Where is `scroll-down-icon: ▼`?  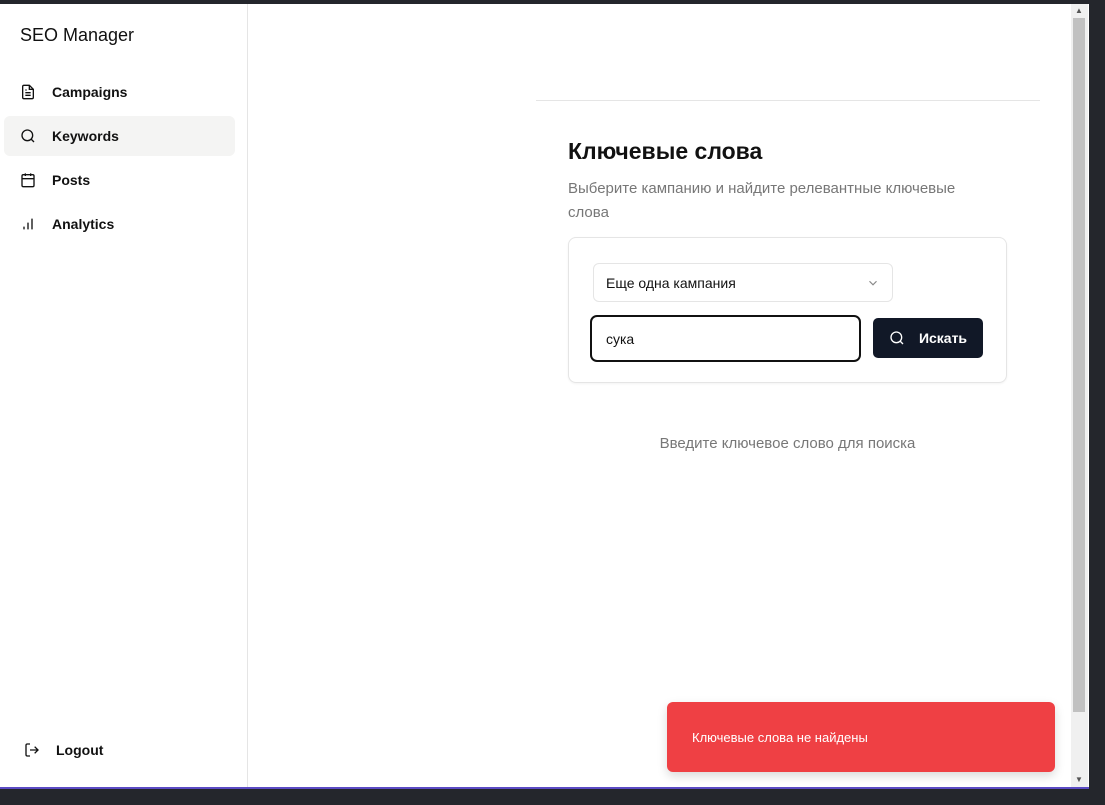
scroll-down-icon: ▼ is located at coordinates (1079, 779).